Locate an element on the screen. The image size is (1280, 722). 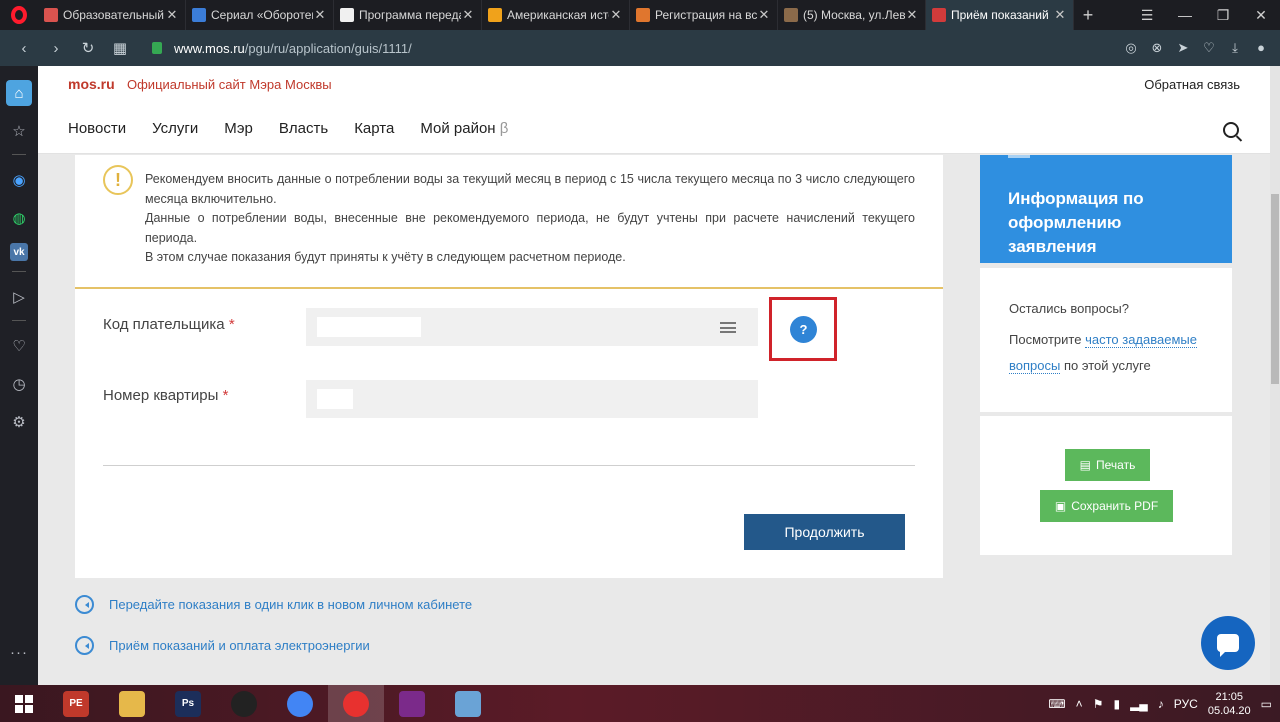
list-icon is located at coordinates (728, 327).